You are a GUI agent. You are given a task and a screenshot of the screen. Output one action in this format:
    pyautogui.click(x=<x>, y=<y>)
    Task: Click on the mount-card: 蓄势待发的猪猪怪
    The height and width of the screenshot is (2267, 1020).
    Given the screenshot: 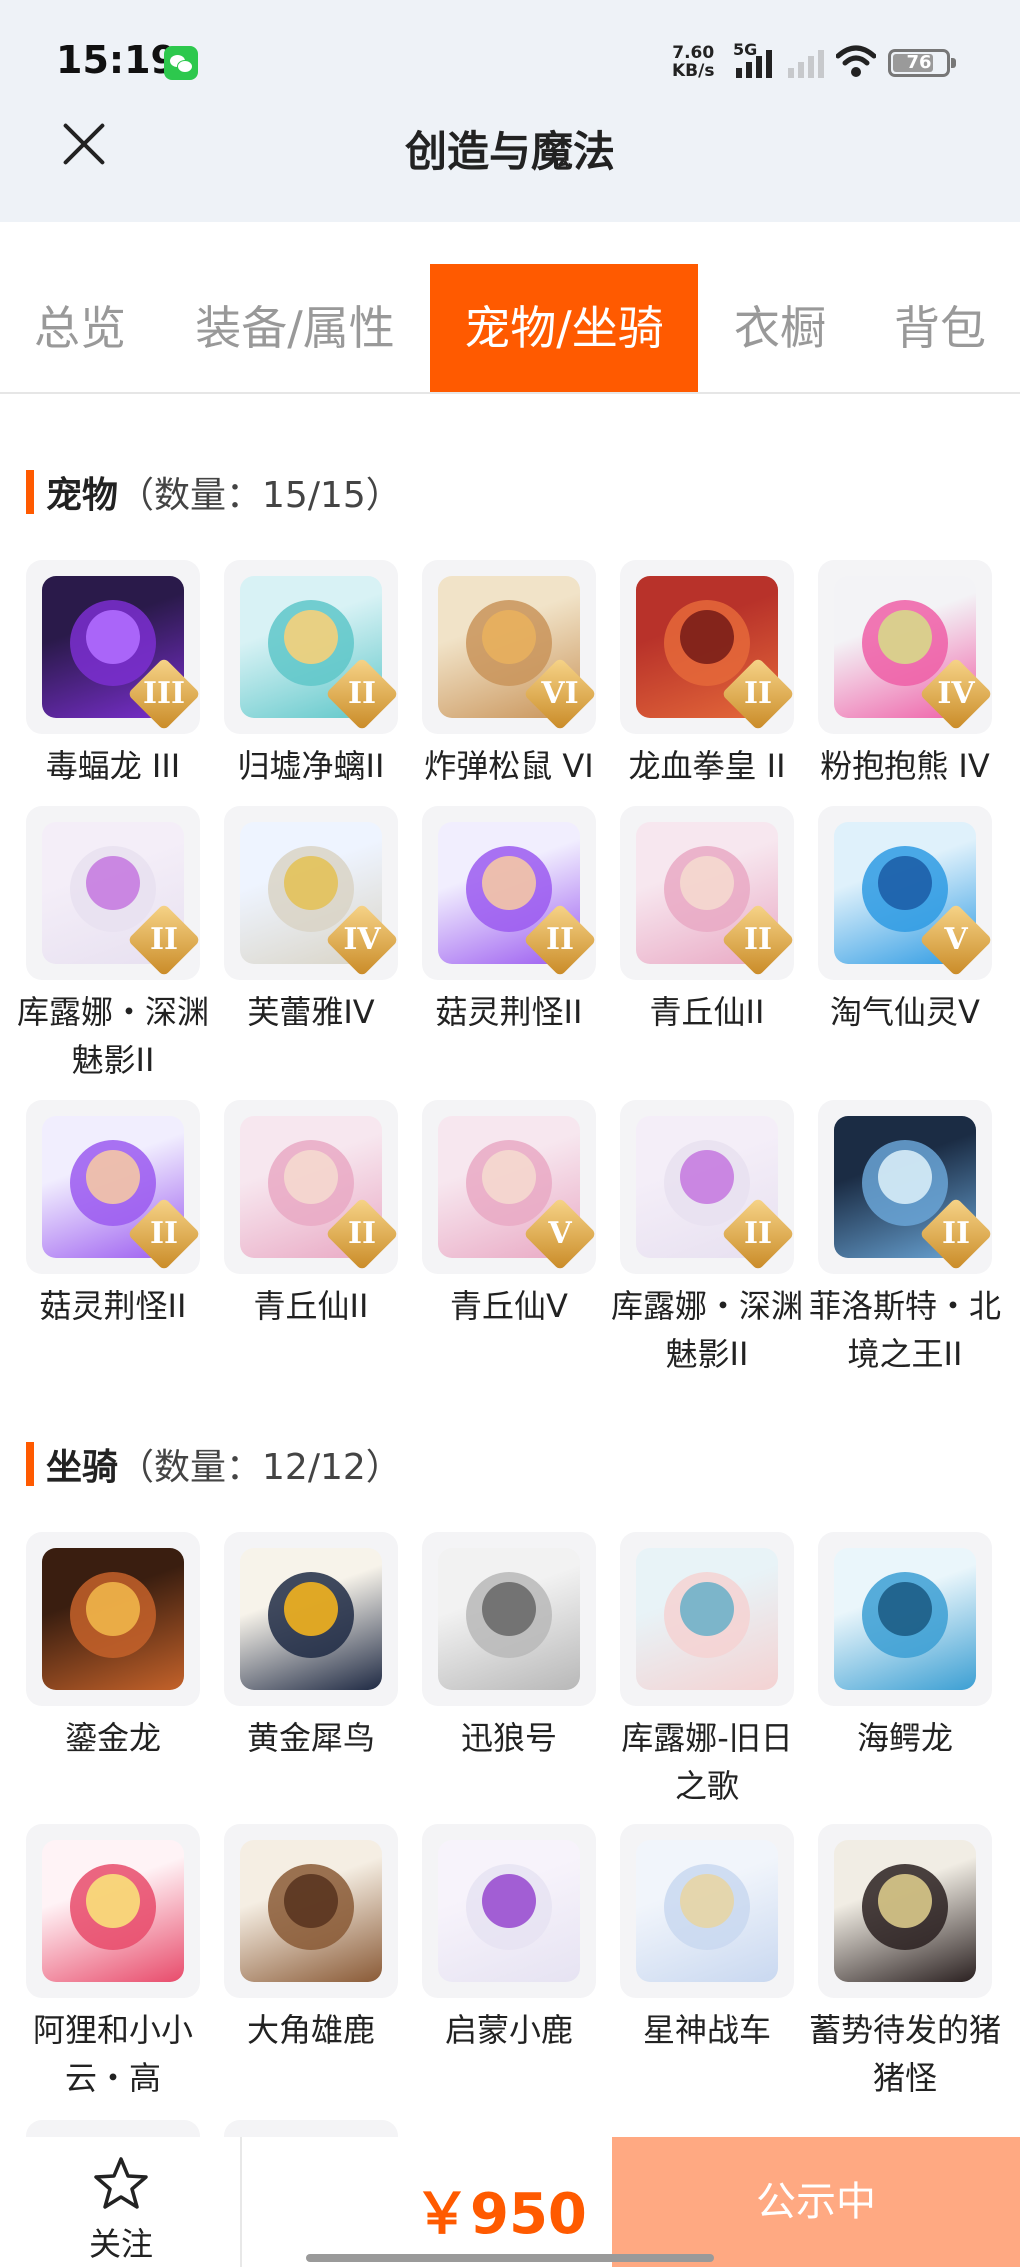 What is the action you would take?
    pyautogui.click(x=905, y=1963)
    